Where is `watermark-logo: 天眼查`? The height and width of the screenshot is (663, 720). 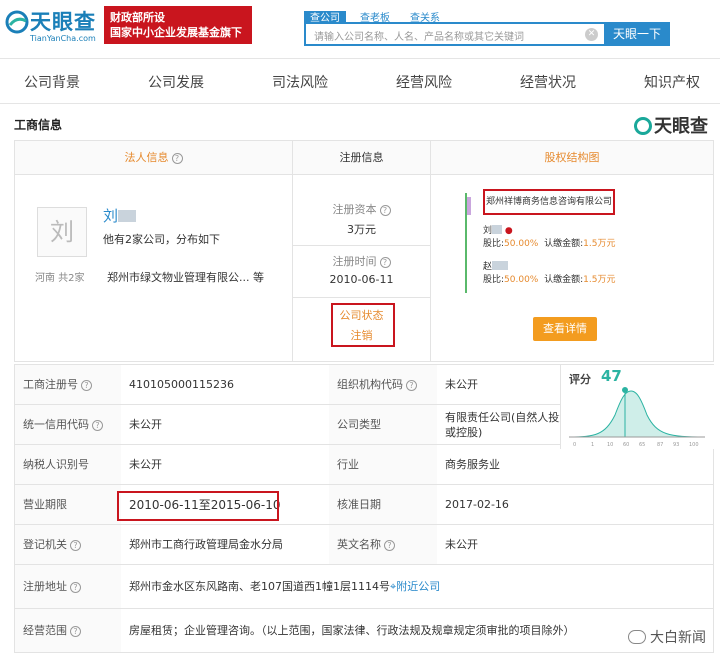 watermark-logo: 天眼查 is located at coordinates (671, 125).